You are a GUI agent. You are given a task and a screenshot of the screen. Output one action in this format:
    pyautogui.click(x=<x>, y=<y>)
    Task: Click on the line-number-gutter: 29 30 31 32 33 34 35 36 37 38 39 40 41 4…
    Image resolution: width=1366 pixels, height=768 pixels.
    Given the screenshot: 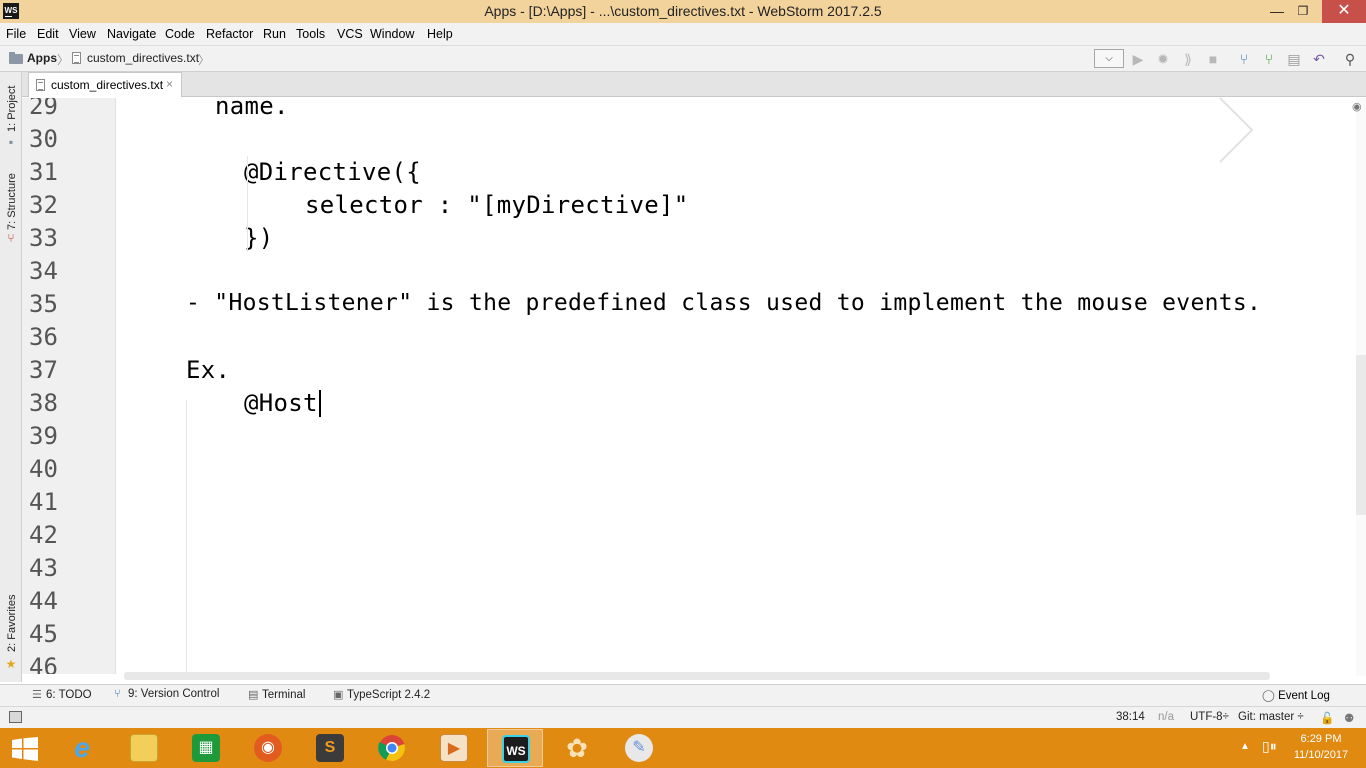 What is the action you would take?
    pyautogui.click(x=69, y=386)
    